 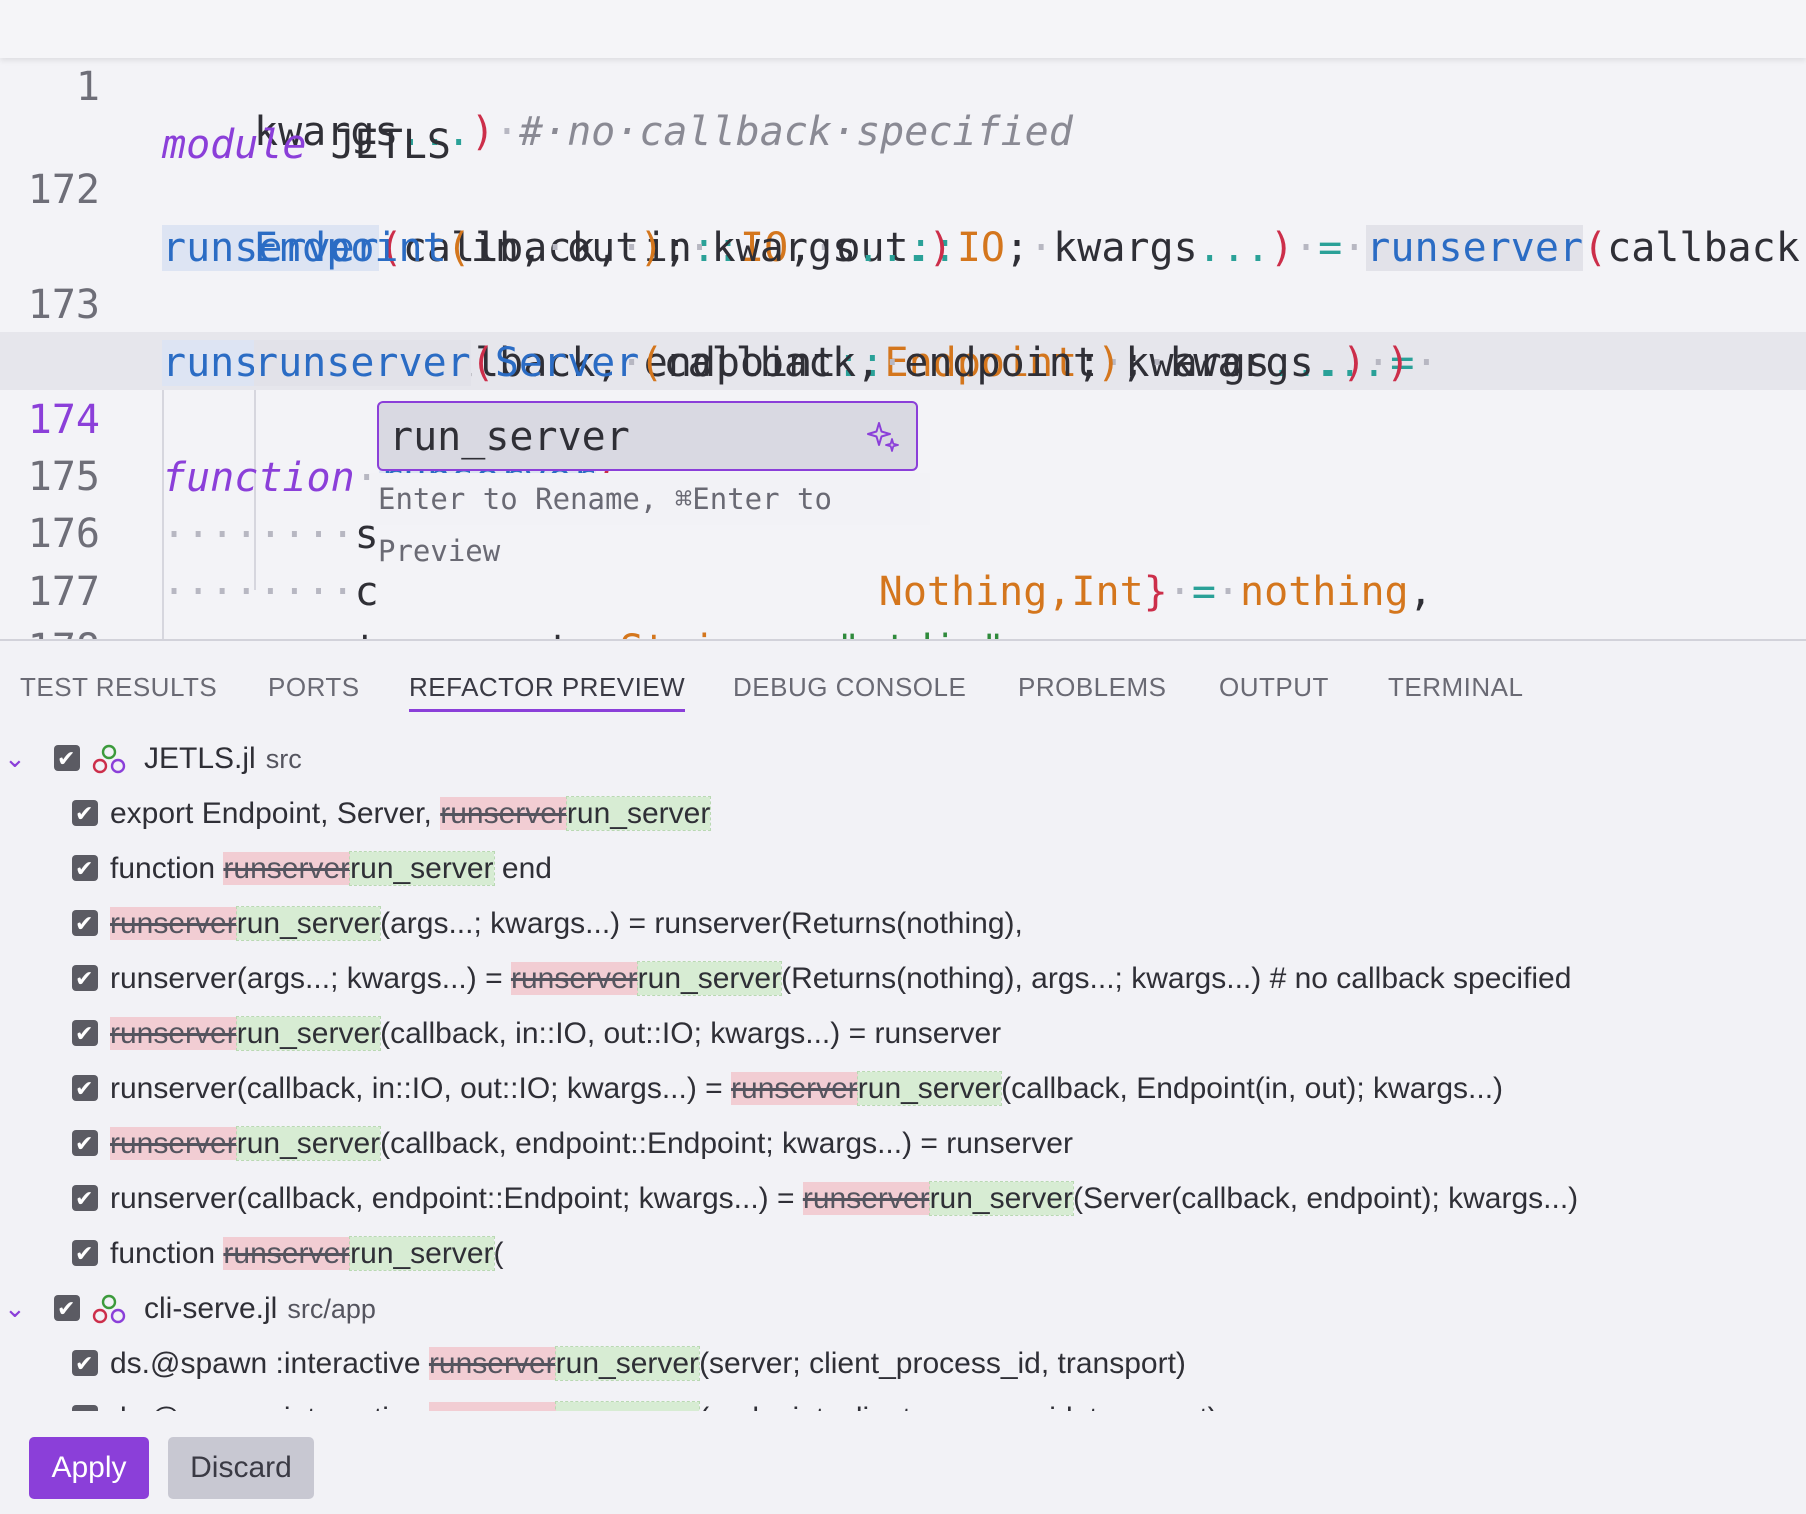 I want to click on tab-problems: PROBLEMS, so click(x=1092, y=687).